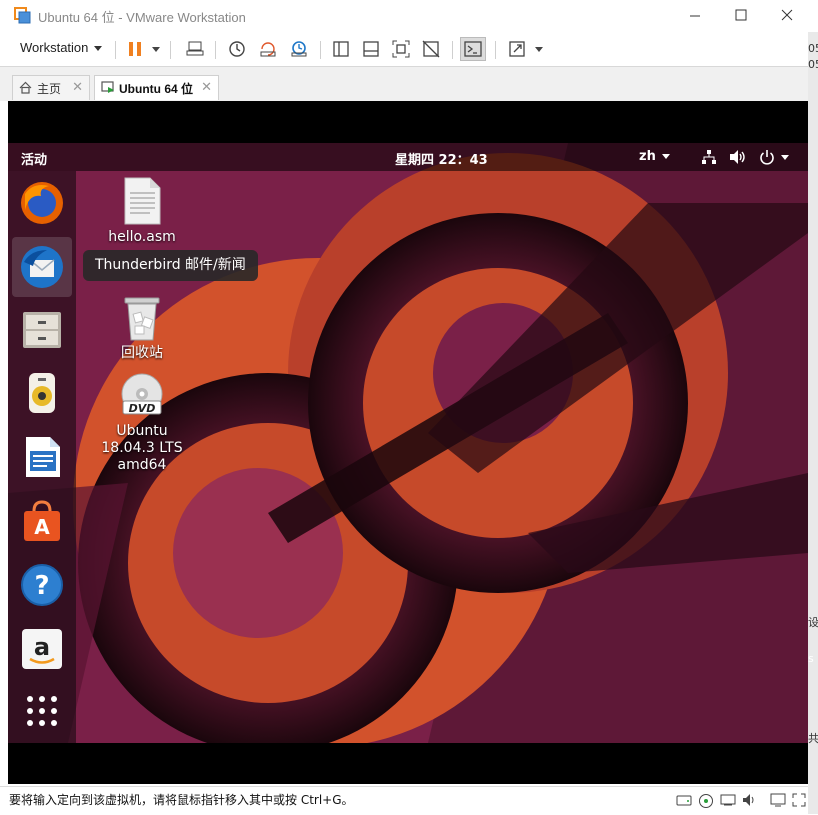  I want to click on snapshot-clock-icon, so click(237, 49).